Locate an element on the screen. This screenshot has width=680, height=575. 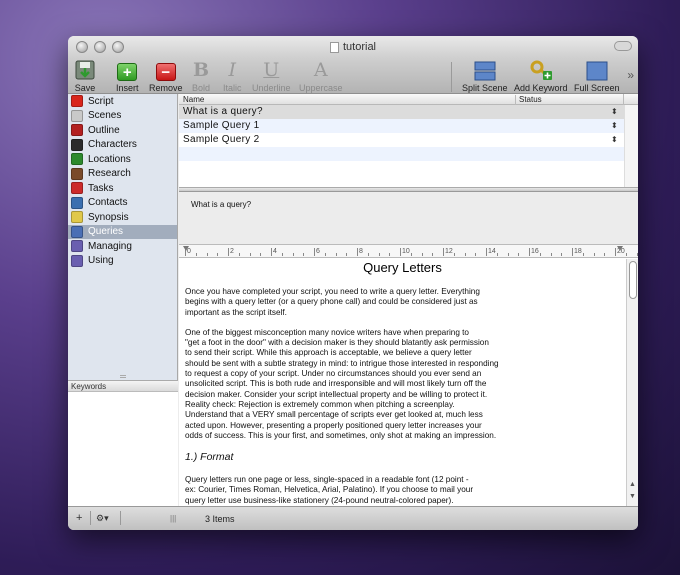
sidebar-item-label: Tasks is located at coordinates (101, 188).